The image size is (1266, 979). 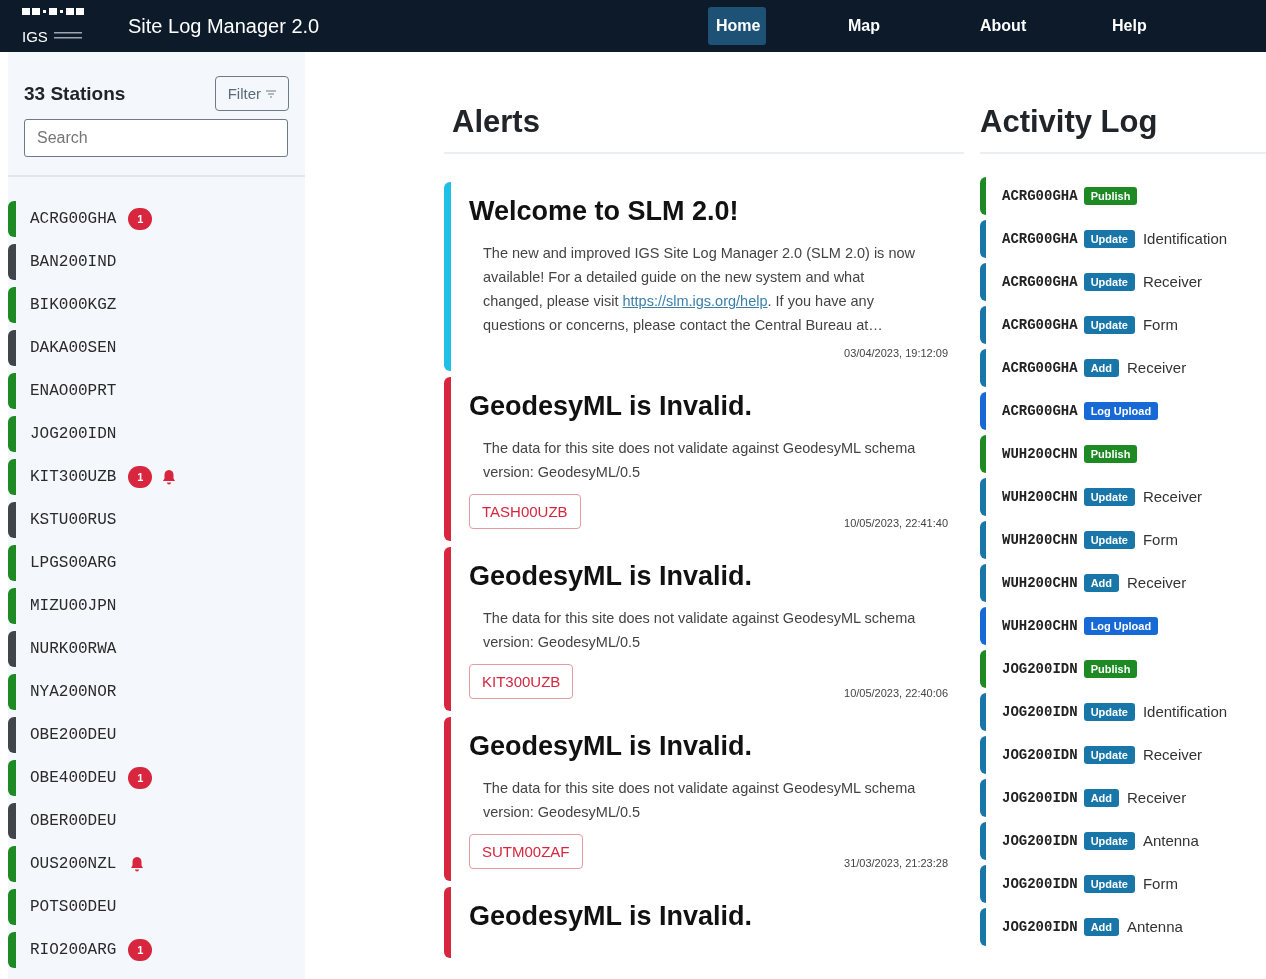 I want to click on activity-row: ACRG00GHA Log Upload, so click(x=1123, y=410).